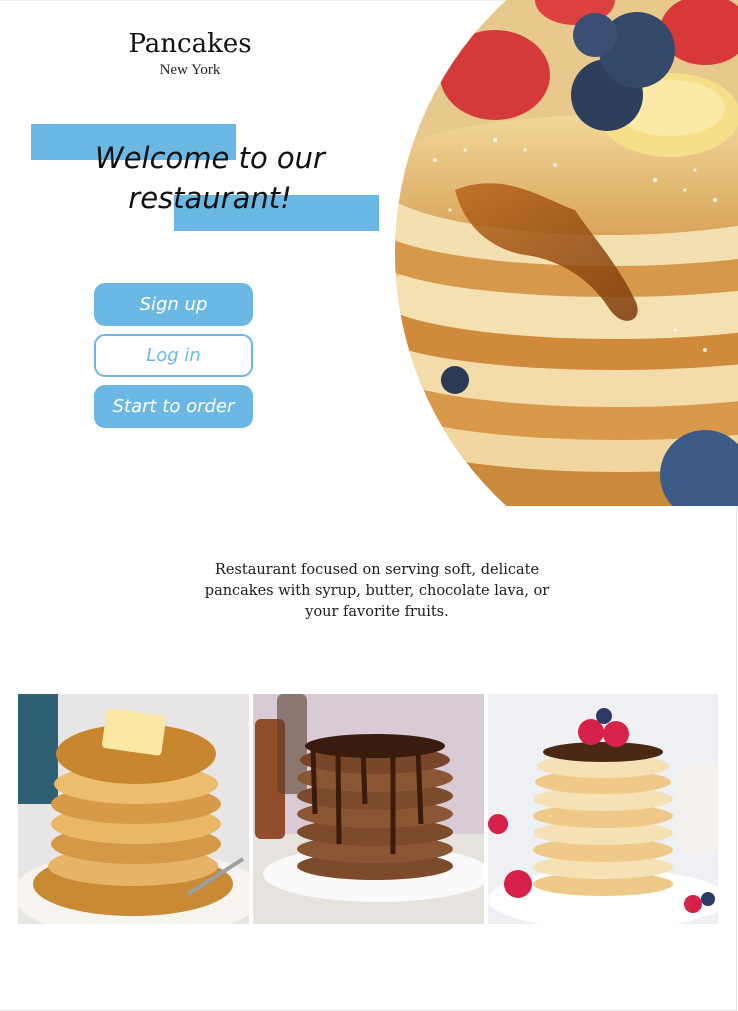  I want to click on welcome-heading: Welcome to our restaurant!, so click(210, 178).